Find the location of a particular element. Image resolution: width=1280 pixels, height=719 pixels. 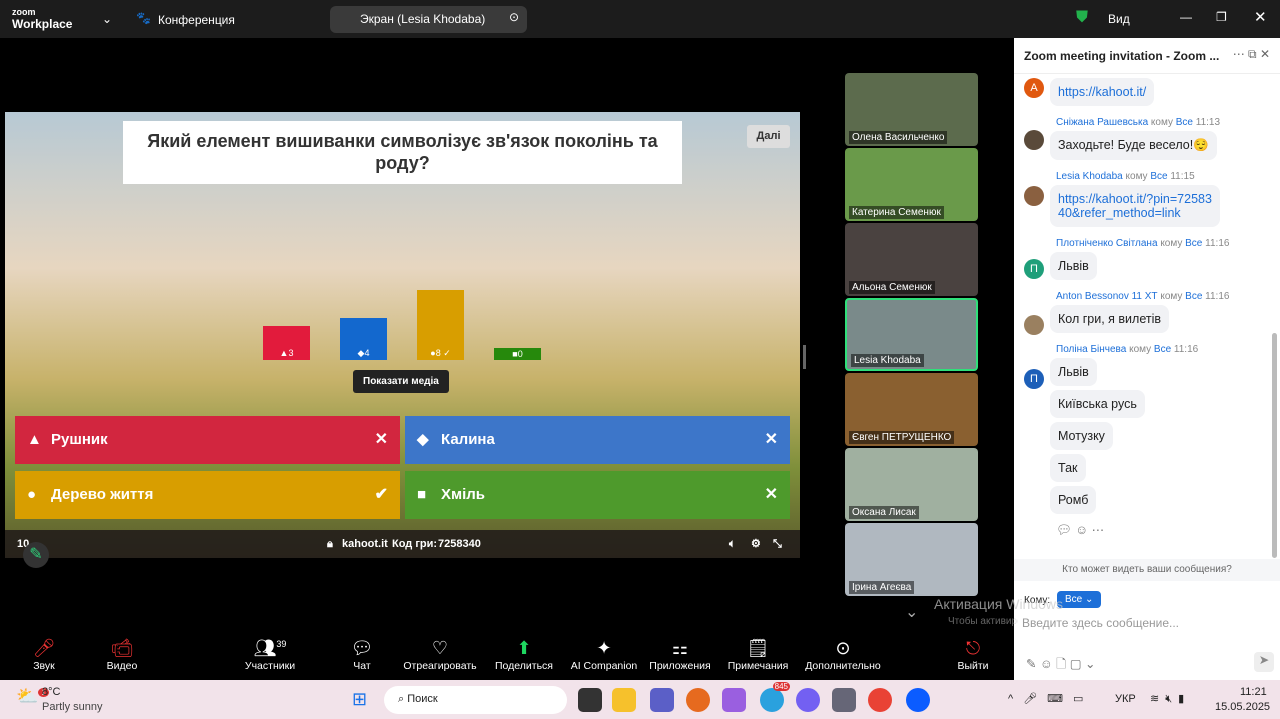

temperature: 8°C is located at coordinates (51, 692).